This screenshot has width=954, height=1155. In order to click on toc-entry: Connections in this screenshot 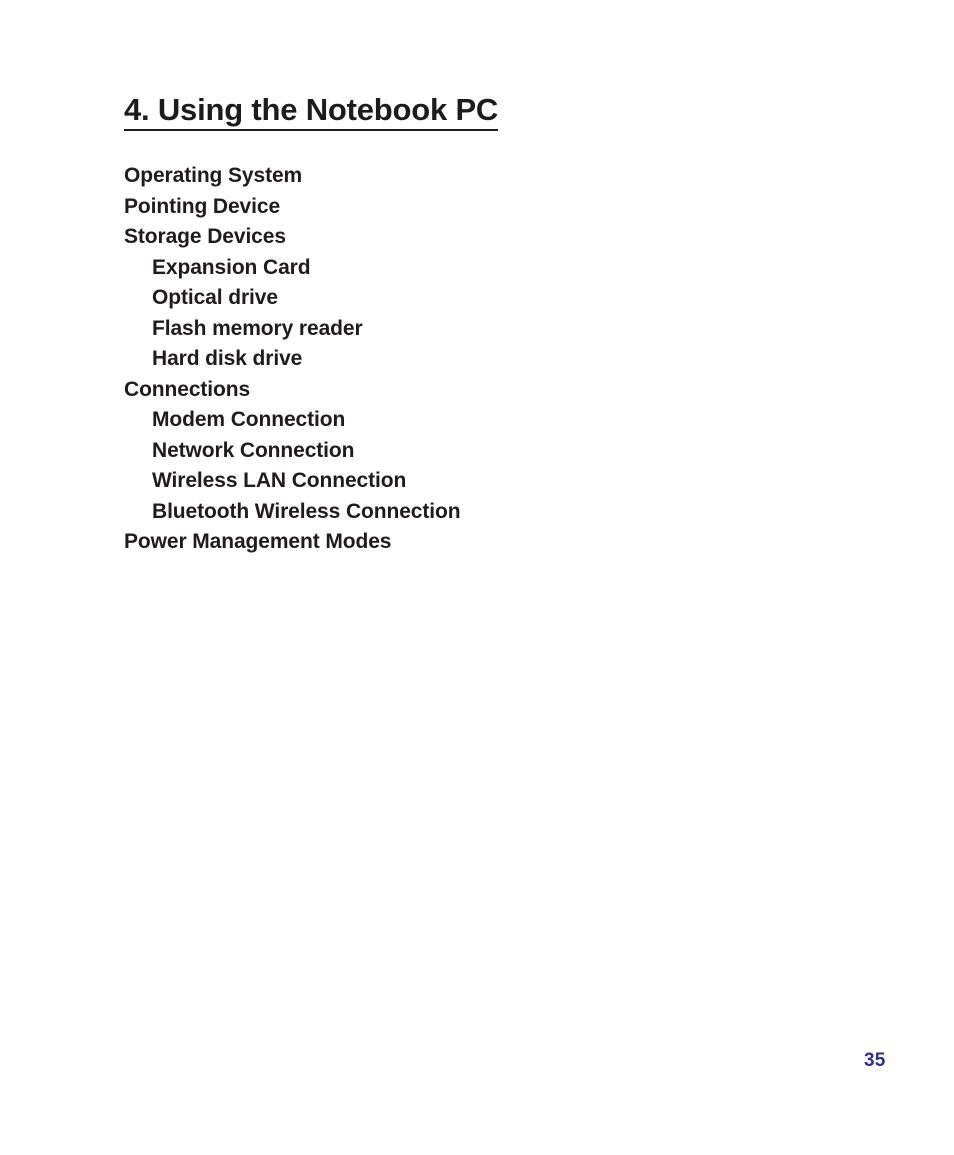, I will do `click(187, 389)`.